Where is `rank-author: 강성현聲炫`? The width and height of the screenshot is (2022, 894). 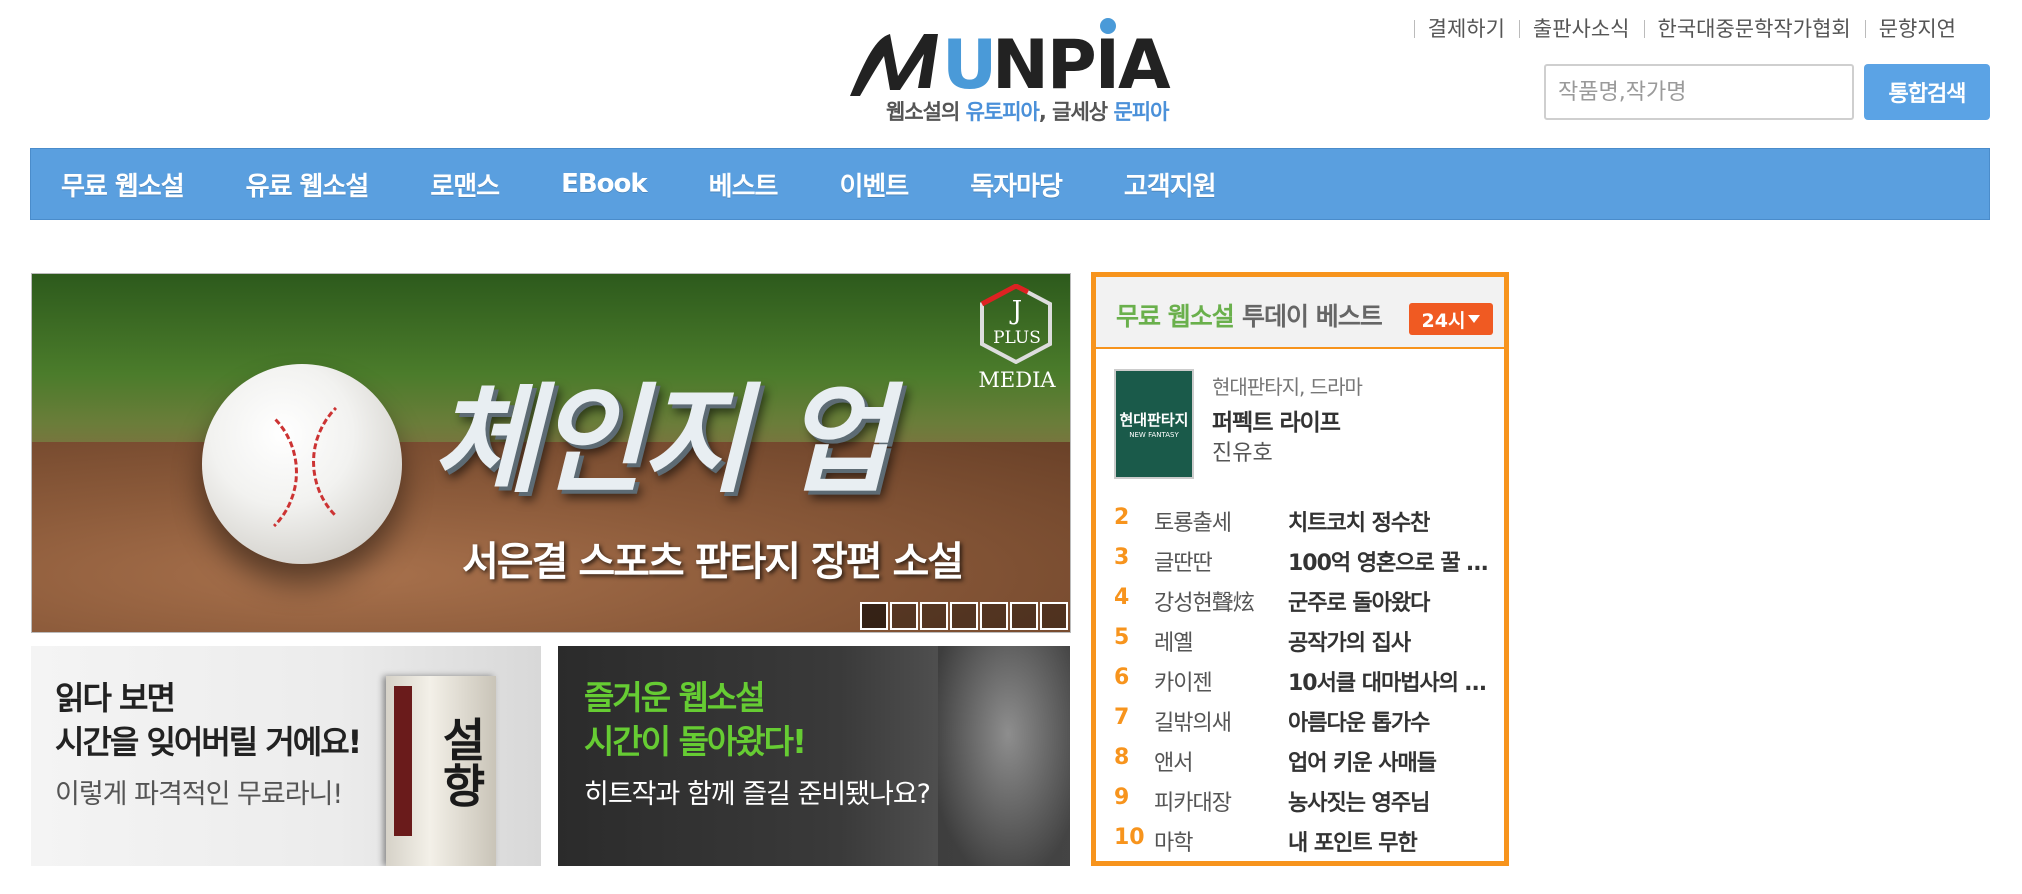 rank-author: 강성현聲炫 is located at coordinates (1204, 603).